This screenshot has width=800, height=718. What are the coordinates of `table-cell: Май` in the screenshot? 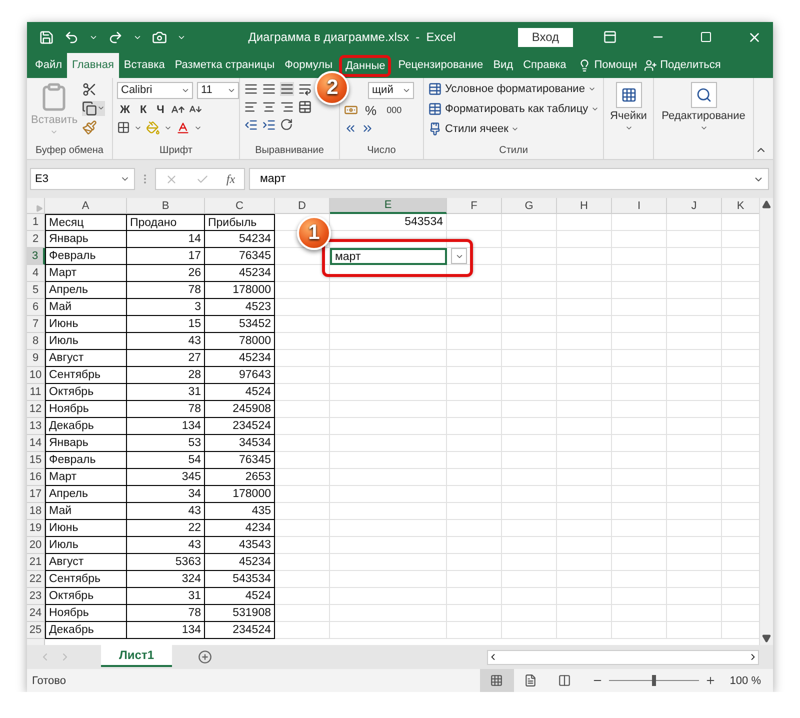 It's located at (86, 511).